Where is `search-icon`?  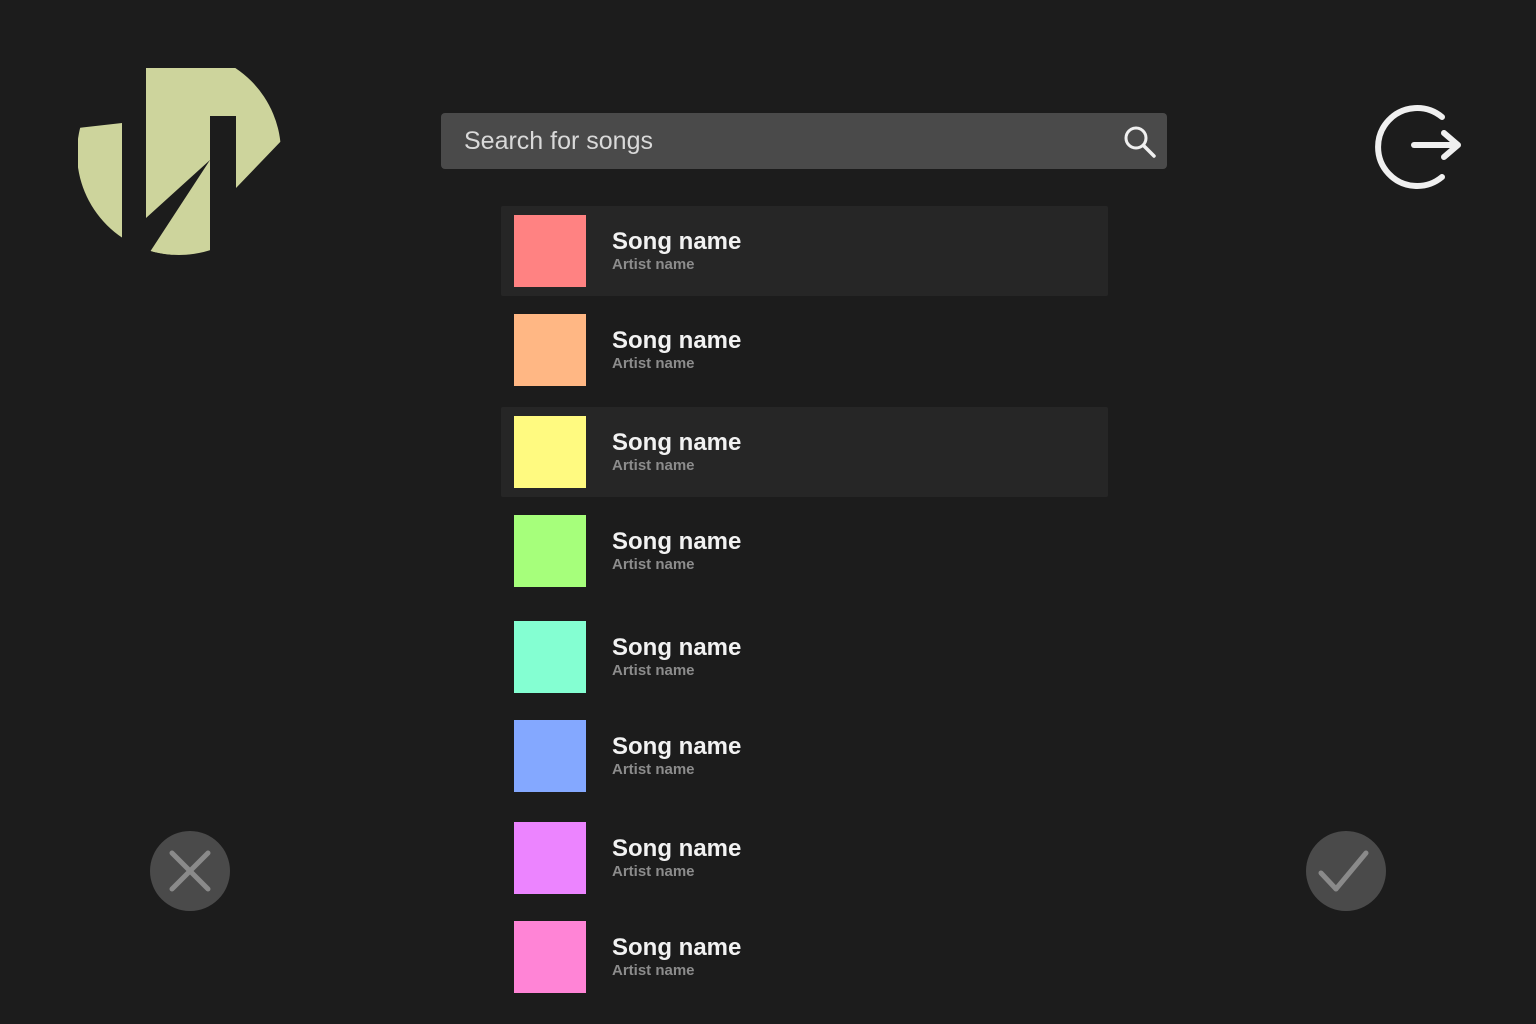 search-icon is located at coordinates (1140, 142).